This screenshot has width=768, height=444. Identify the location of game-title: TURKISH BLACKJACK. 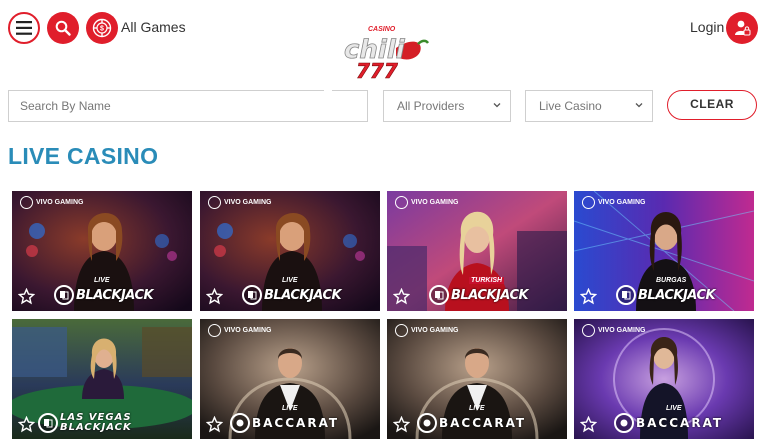
(479, 291).